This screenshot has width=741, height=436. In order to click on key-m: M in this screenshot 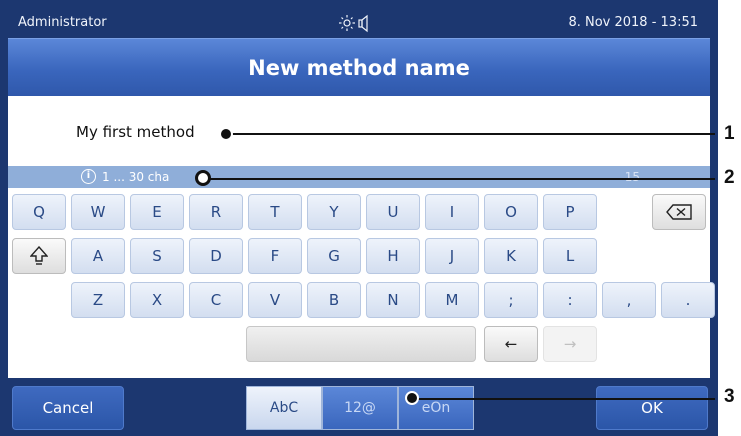, I will do `click(452, 300)`.